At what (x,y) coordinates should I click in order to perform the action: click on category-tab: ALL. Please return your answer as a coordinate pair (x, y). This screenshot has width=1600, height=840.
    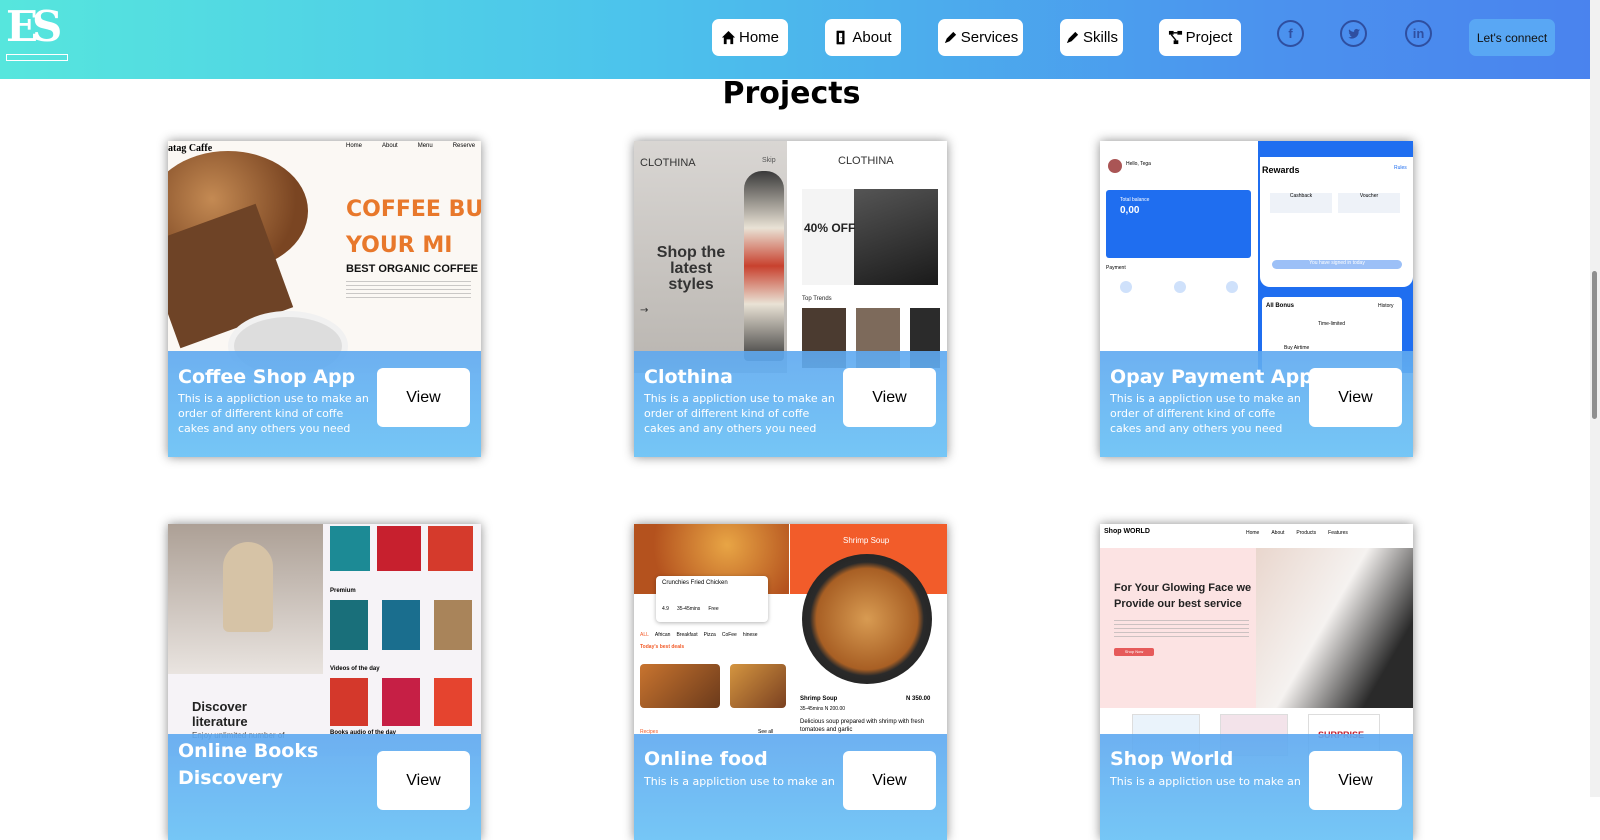
    Looking at the image, I should click on (644, 635).